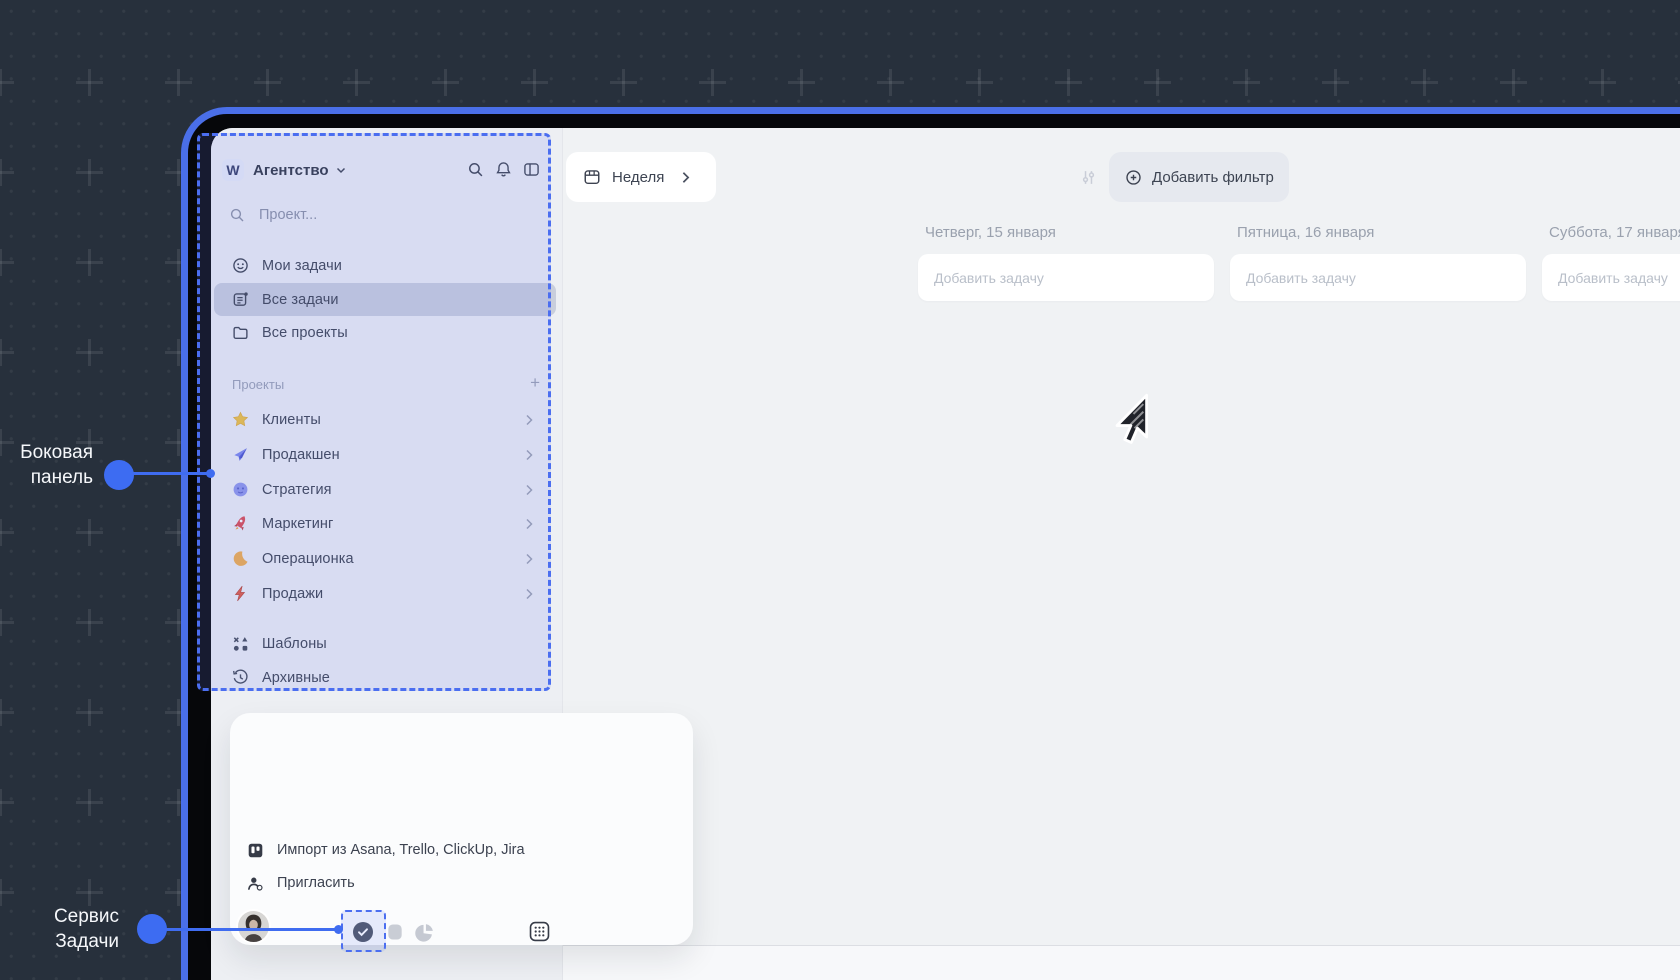 Image resolution: width=1680 pixels, height=980 pixels. What do you see at coordinates (293, 593) in the screenshot?
I see `sidebar-item-label: Продажи` at bounding box center [293, 593].